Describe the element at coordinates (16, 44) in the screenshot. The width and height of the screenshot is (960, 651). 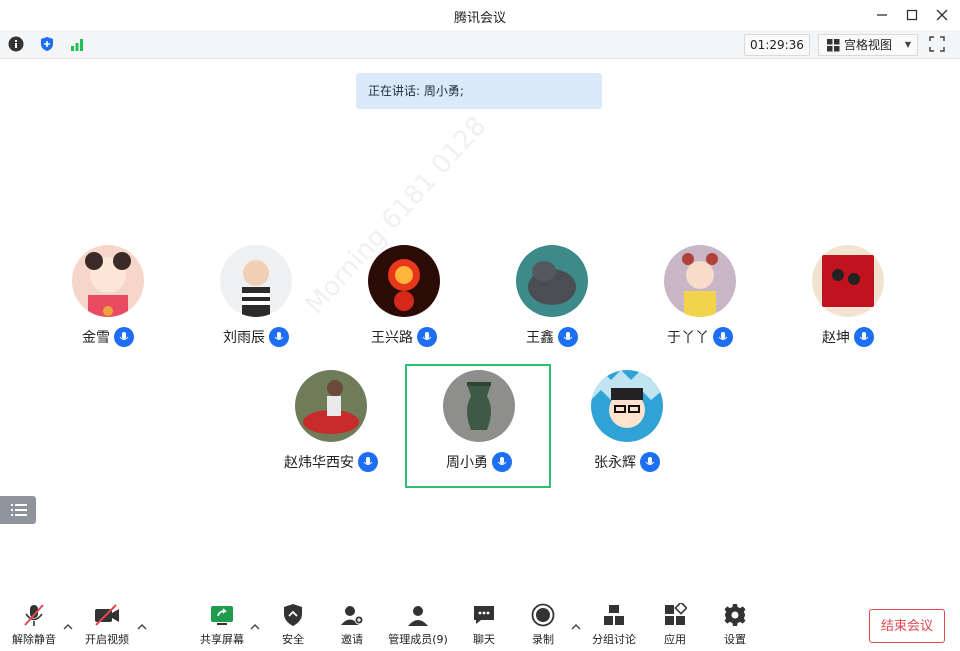
I see `info-icon` at that location.